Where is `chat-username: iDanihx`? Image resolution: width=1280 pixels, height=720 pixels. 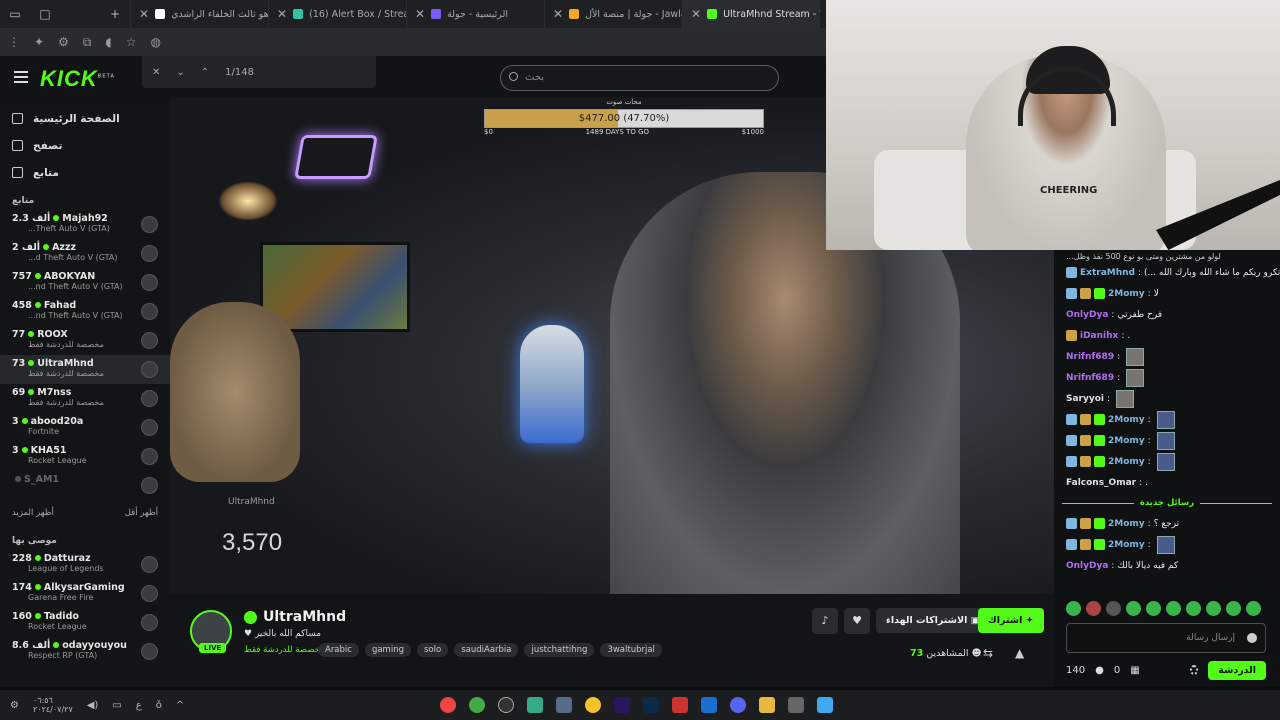 chat-username: iDanihx is located at coordinates (1099, 336).